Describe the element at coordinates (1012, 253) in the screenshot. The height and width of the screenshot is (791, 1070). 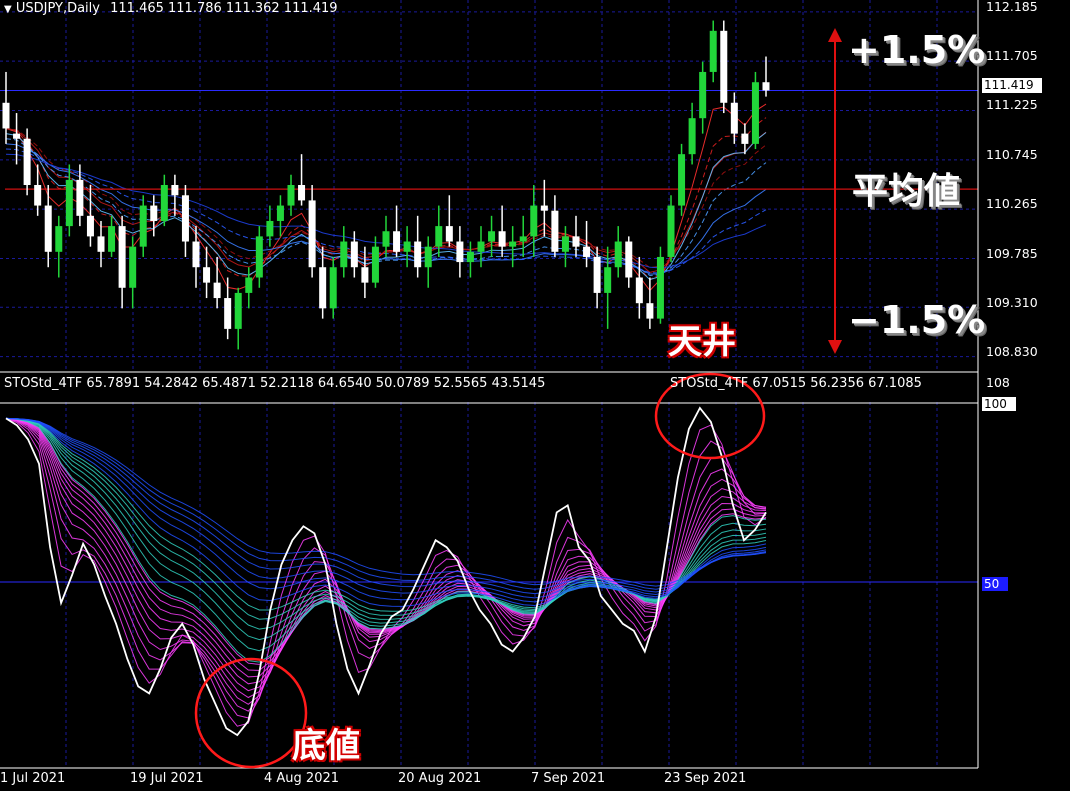
I see `price-tick: 109.785` at that location.